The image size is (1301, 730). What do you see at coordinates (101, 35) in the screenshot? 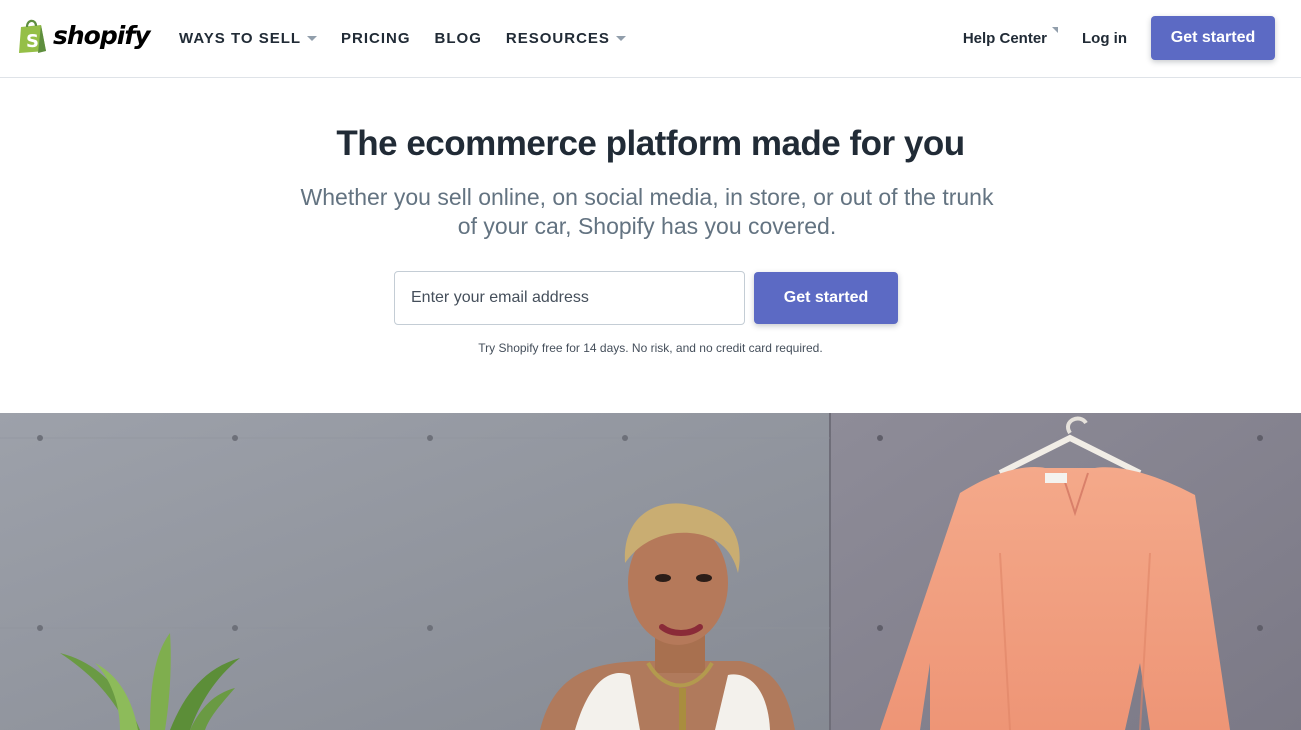
I see `logo-wordmark: shopify` at bounding box center [101, 35].